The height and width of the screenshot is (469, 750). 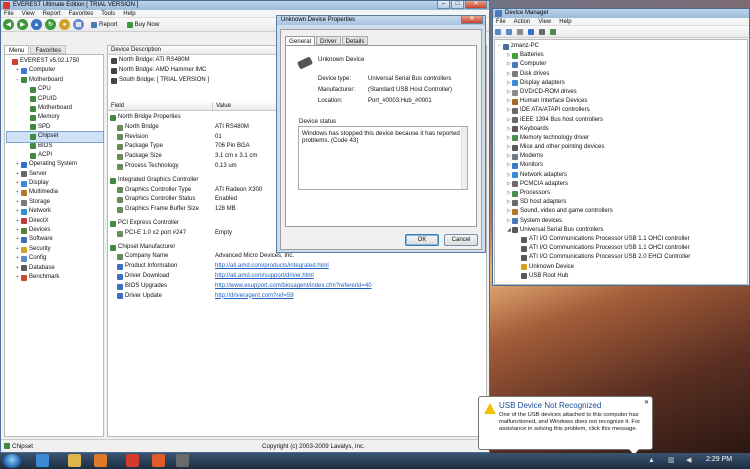 What do you see at coordinates (55, 183) in the screenshot?
I see `nav-item: + Display` at bounding box center [55, 183].